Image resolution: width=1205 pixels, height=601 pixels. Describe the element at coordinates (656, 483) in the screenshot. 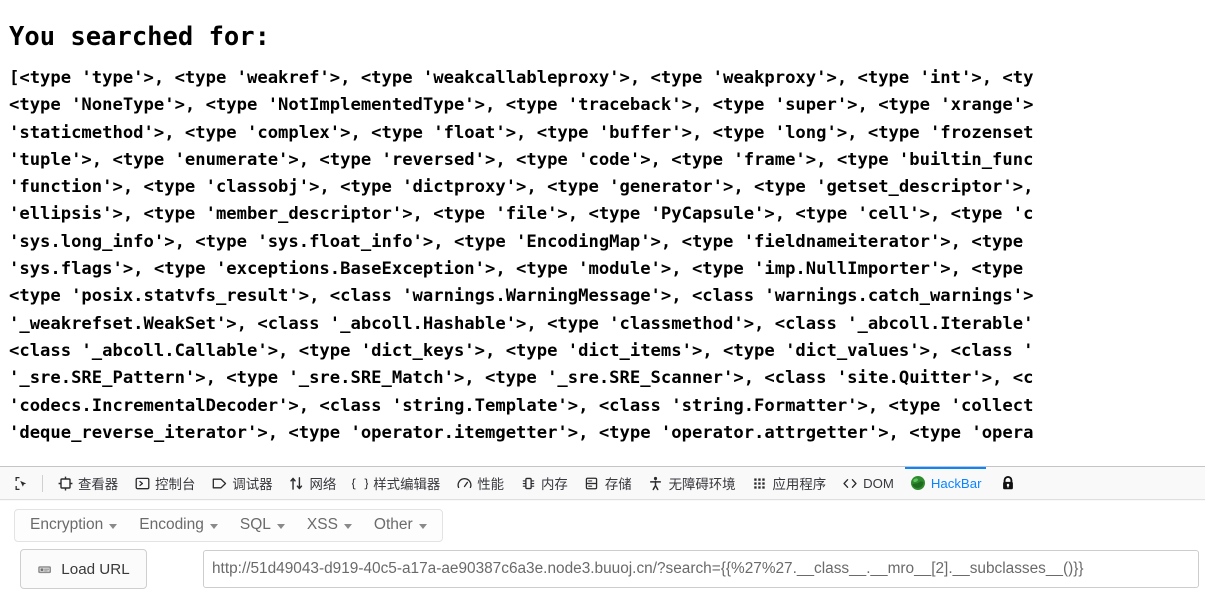

I see `accessibility-icon` at that location.